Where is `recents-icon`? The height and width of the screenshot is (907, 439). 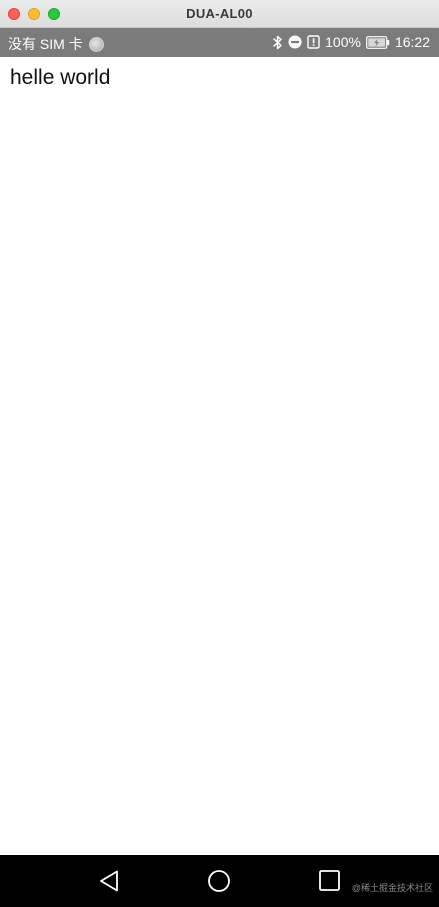
recents-icon is located at coordinates (330, 881).